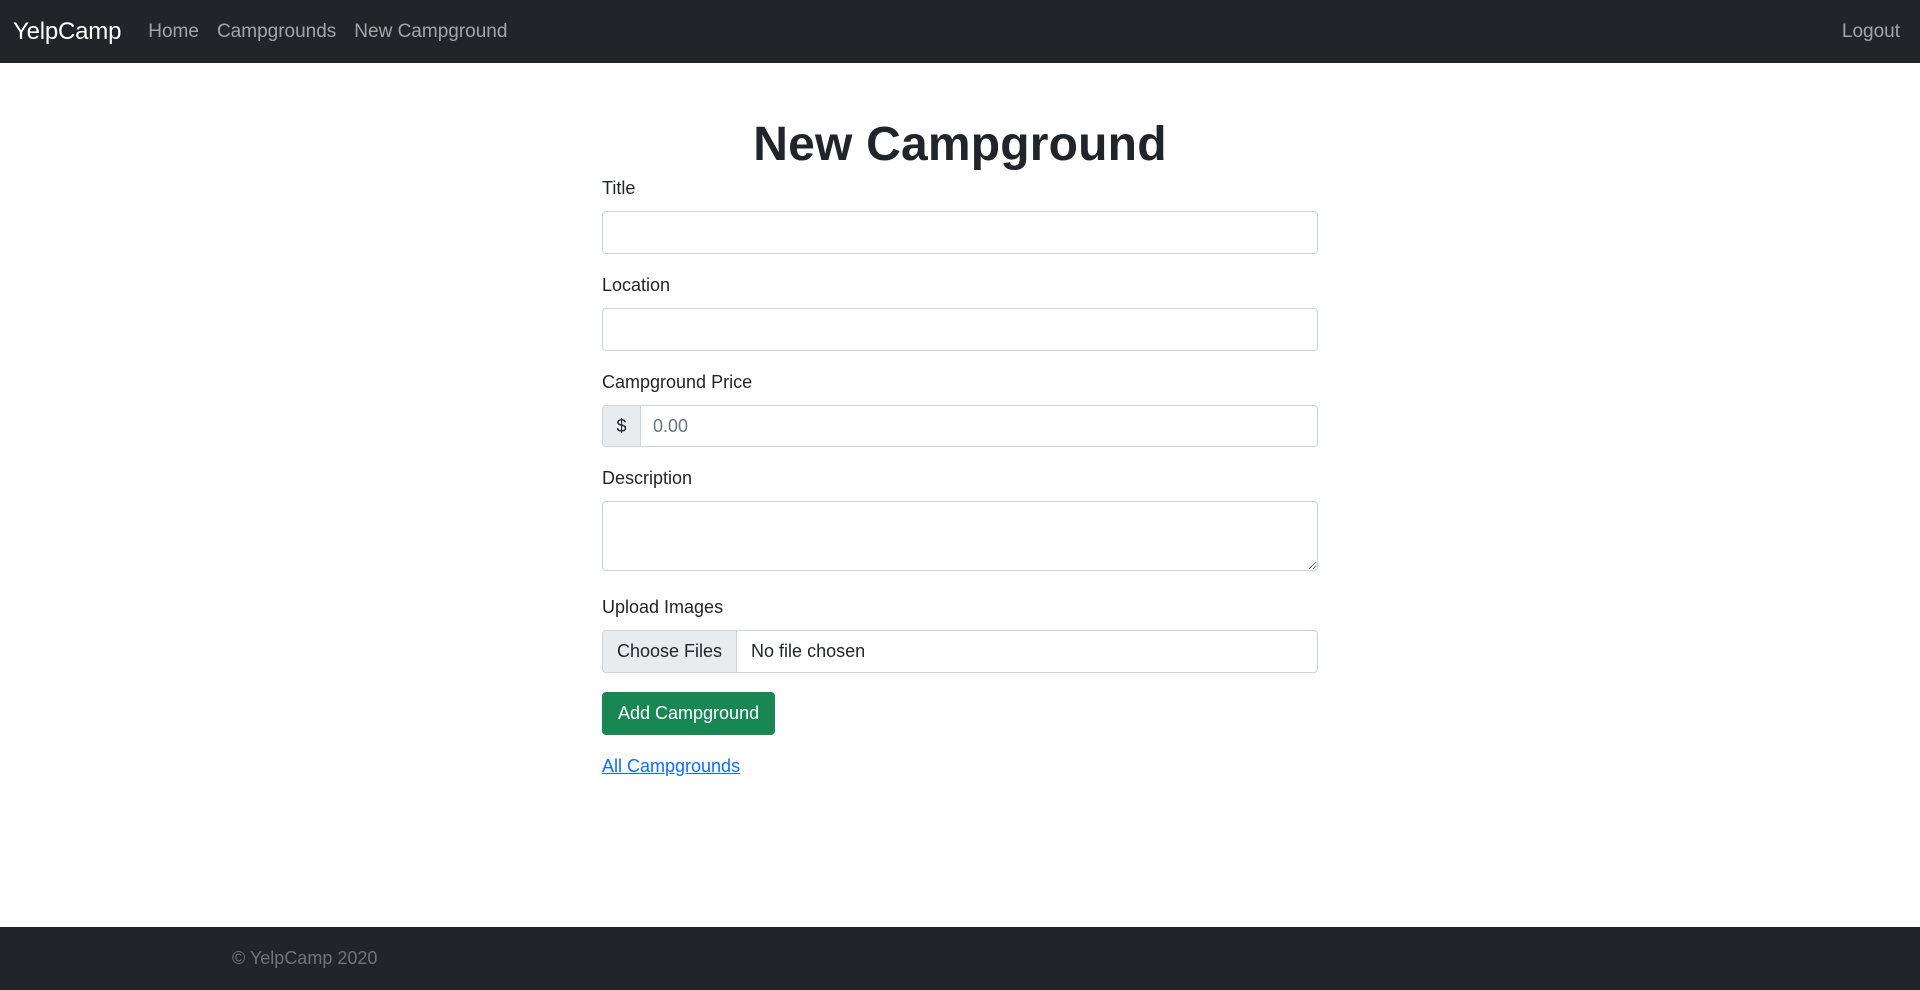  I want to click on nav-right: Logout, so click(1874, 32).